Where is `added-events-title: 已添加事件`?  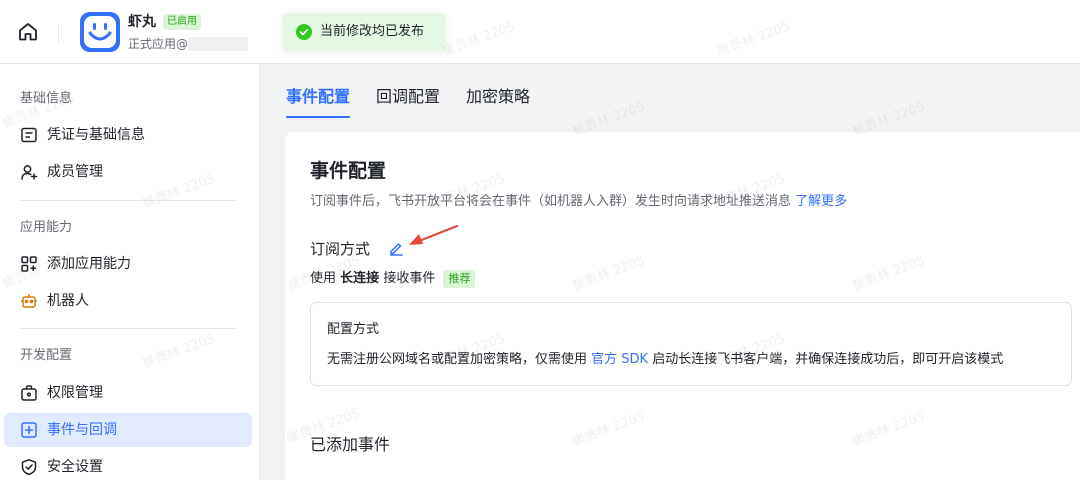
added-events-title: 已添加事件 is located at coordinates (350, 444).